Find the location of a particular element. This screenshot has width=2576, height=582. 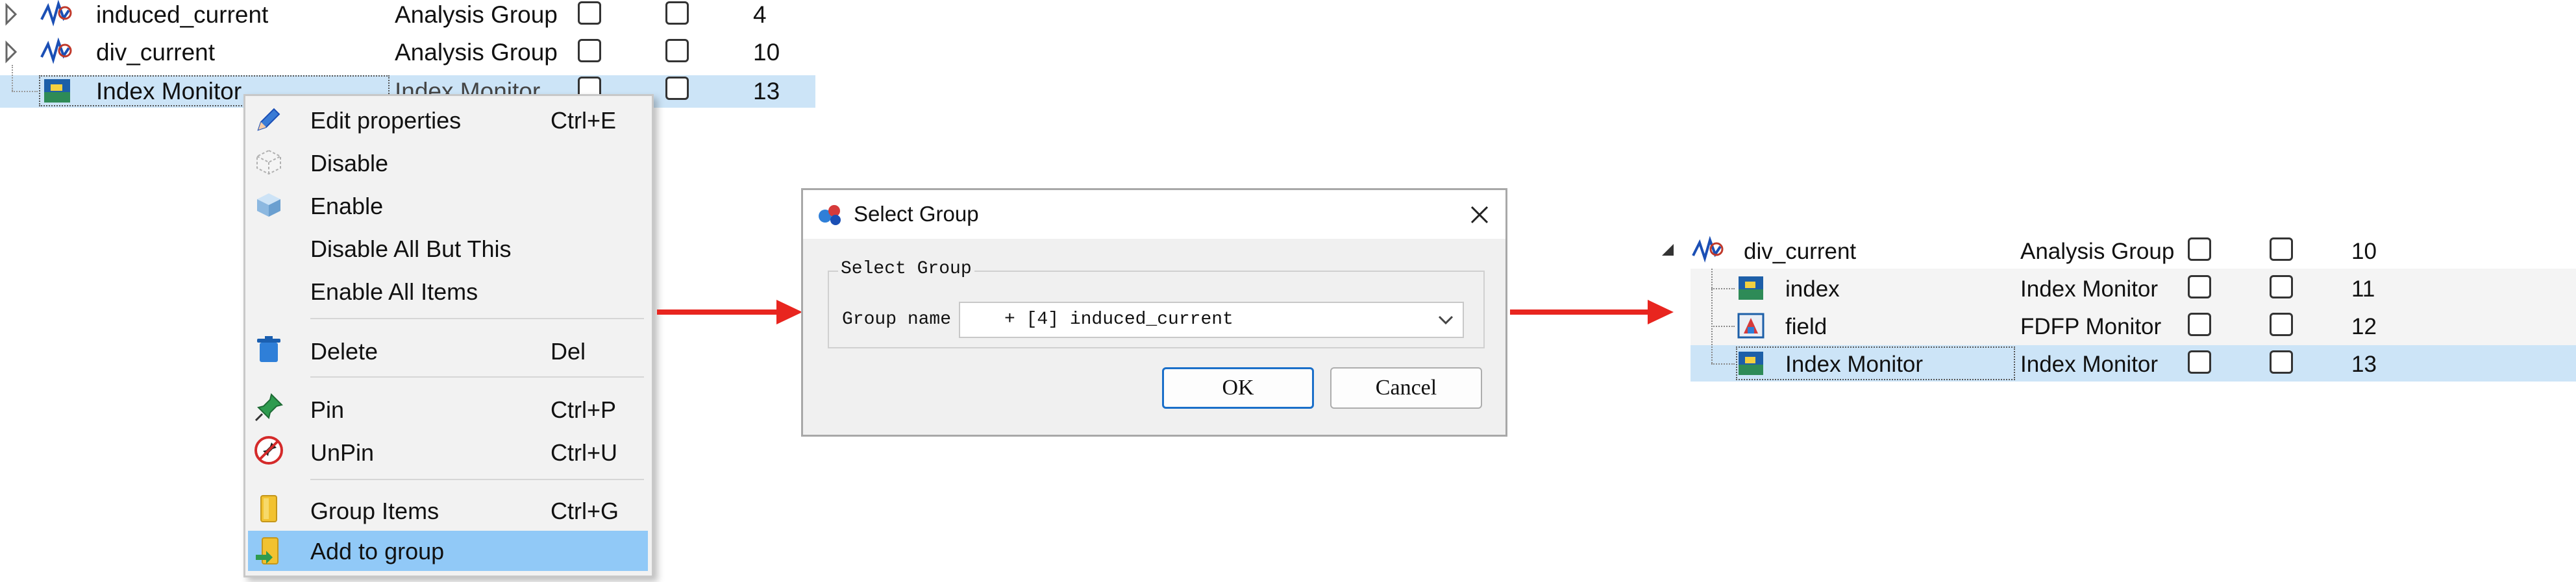

collapse-arrow-icon is located at coordinates (1667, 250).